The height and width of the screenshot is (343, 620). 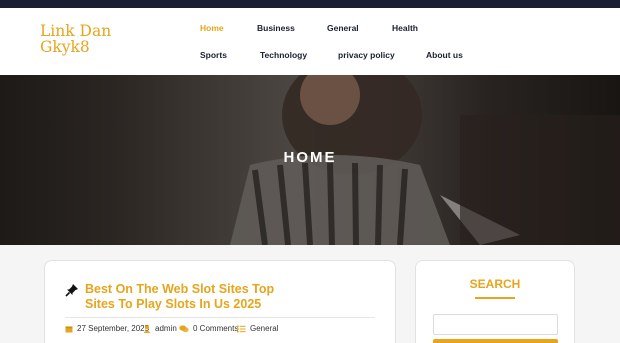 What do you see at coordinates (220, 317) in the screenshot?
I see `divider` at bounding box center [220, 317].